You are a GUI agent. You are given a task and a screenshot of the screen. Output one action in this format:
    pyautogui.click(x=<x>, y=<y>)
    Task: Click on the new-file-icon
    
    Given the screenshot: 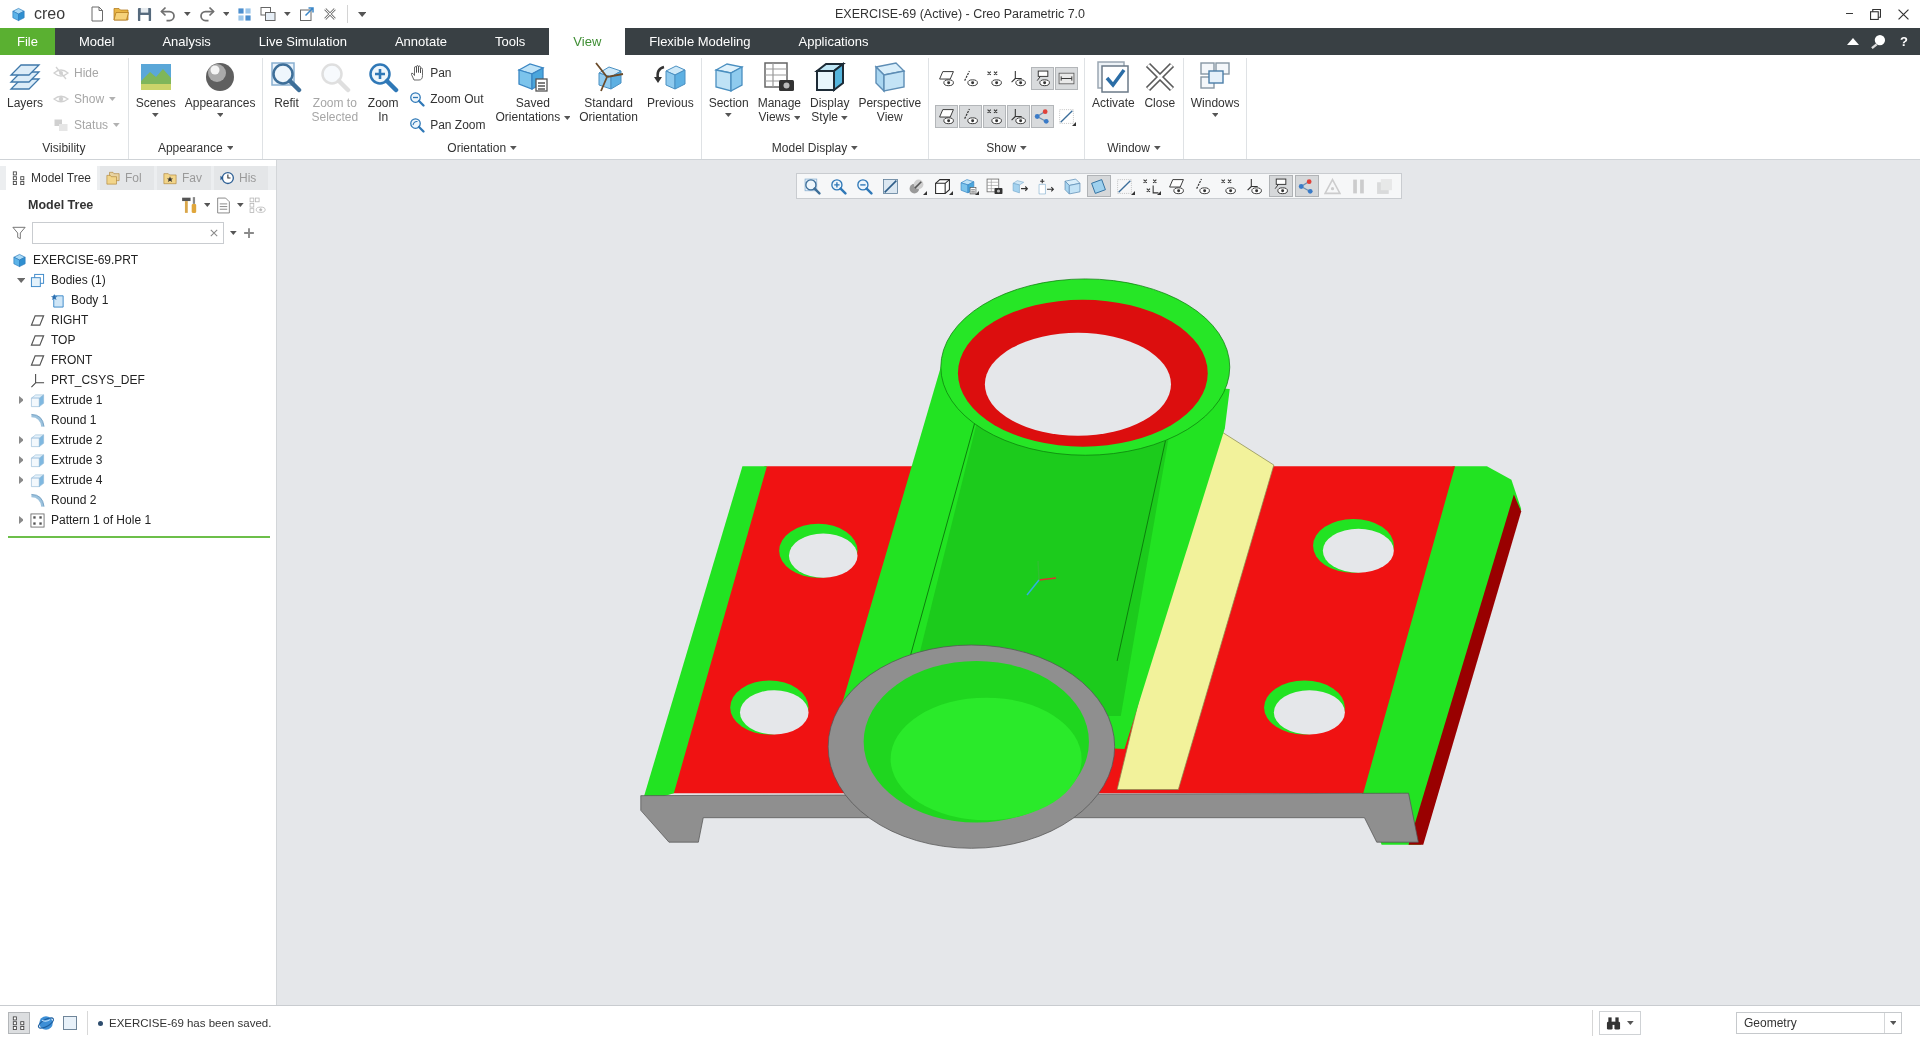 What is the action you would take?
    pyautogui.click(x=97, y=14)
    